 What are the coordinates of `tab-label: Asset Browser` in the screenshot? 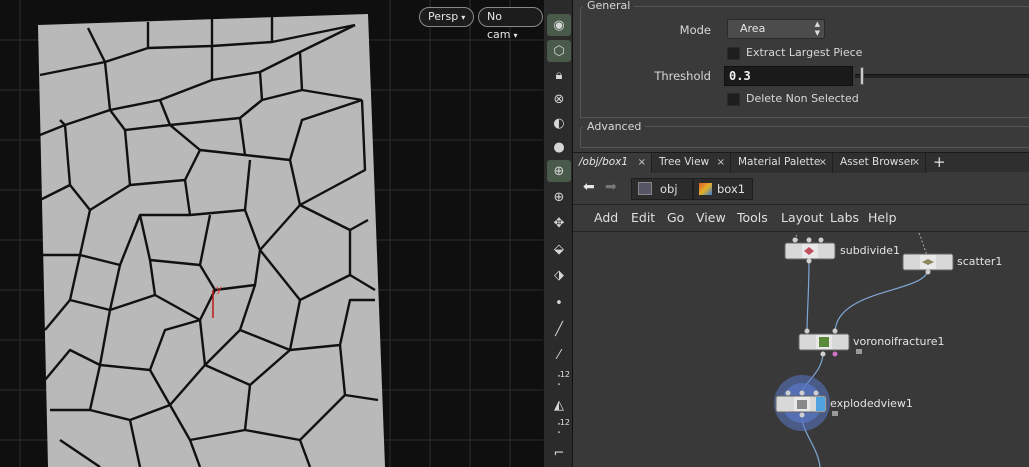 It's located at (877, 162).